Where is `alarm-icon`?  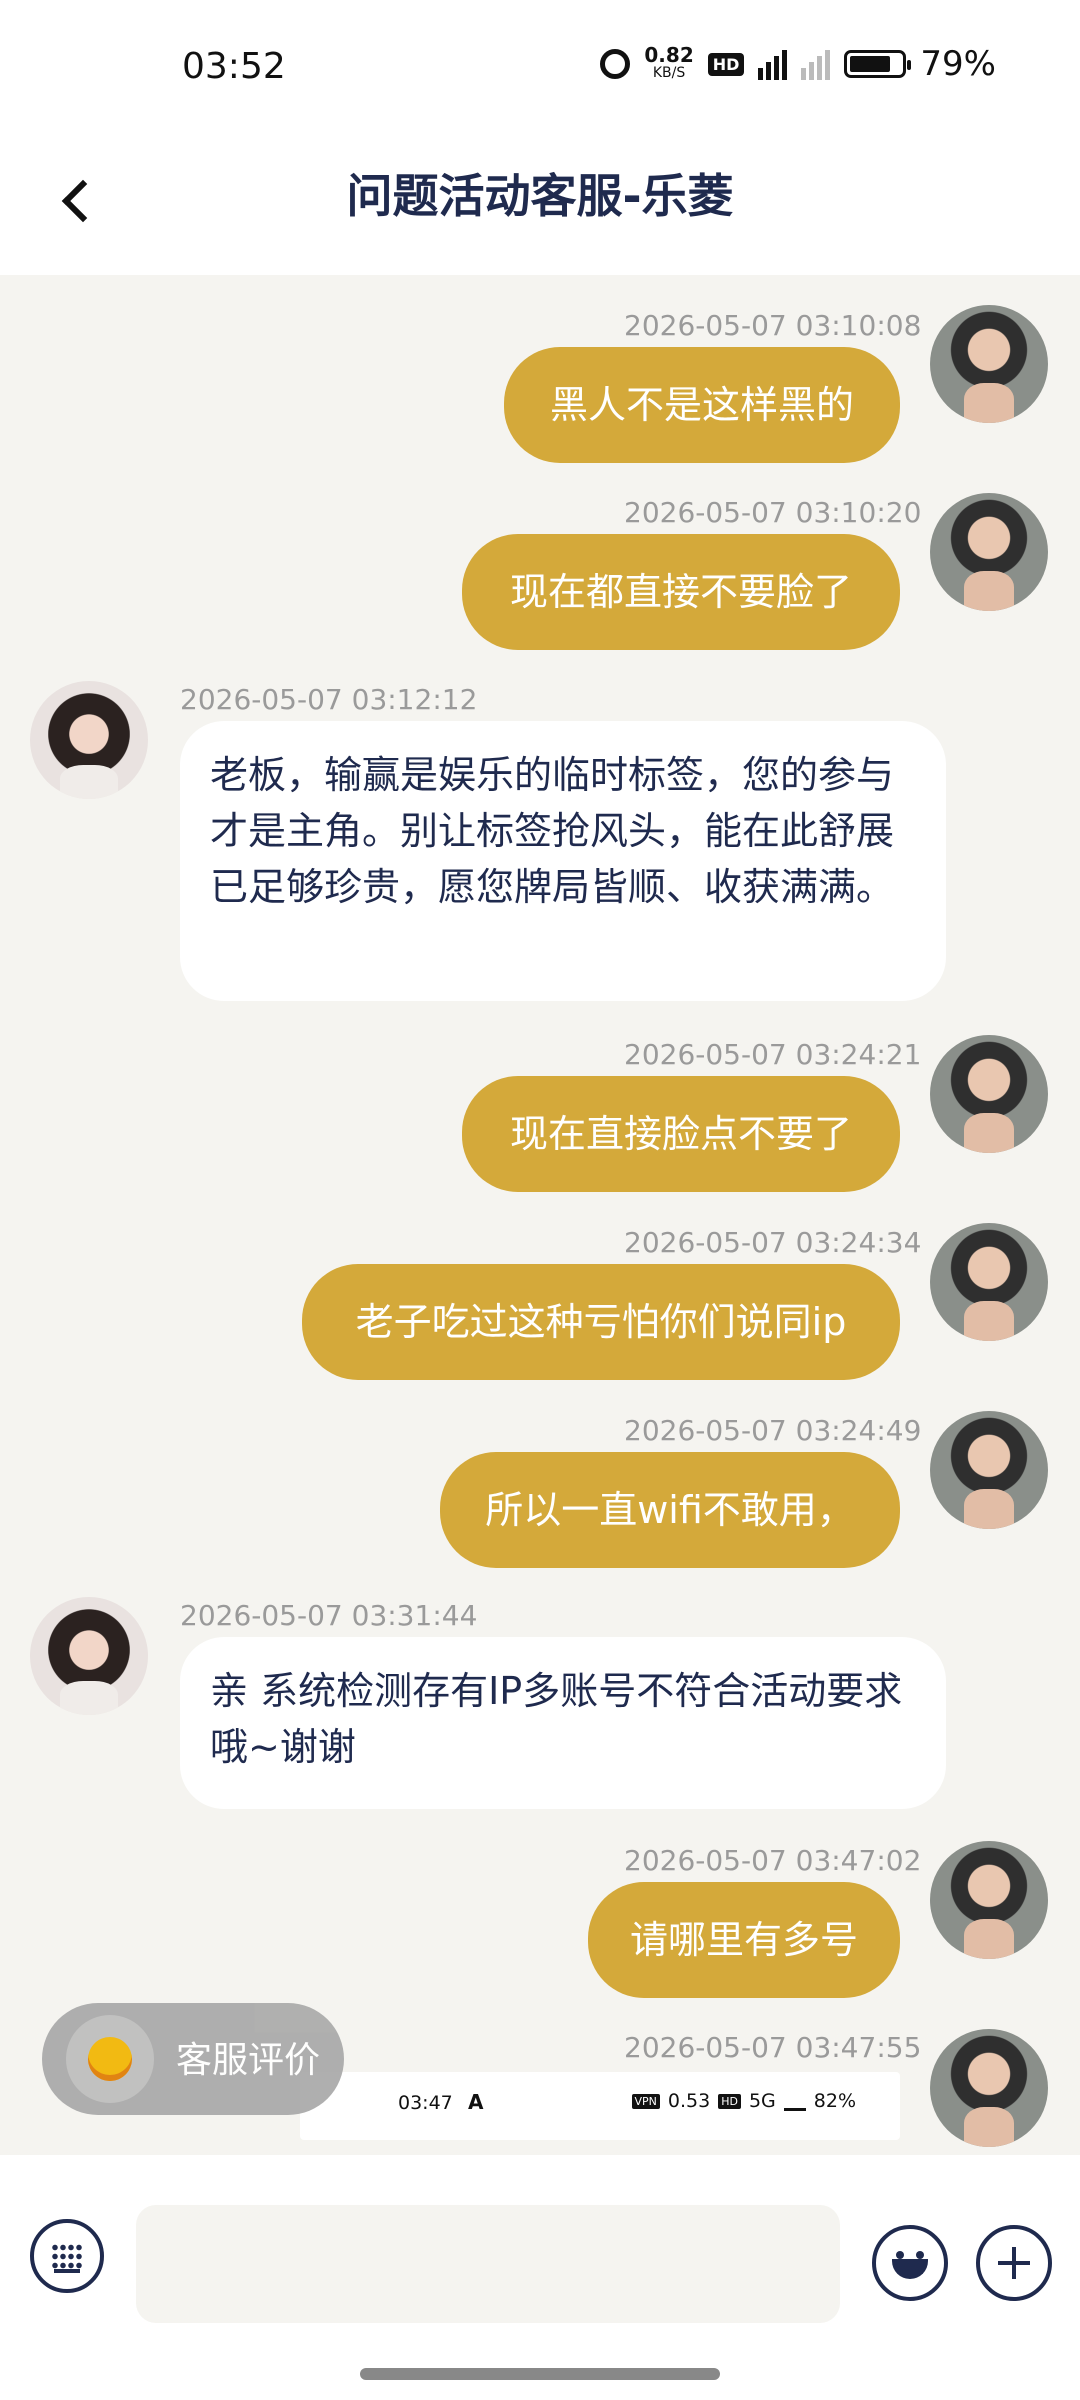 alarm-icon is located at coordinates (615, 64).